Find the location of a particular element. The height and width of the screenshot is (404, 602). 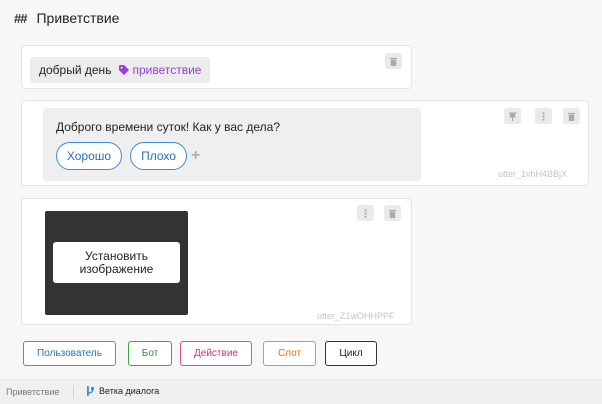

pin-icon is located at coordinates (512, 116).